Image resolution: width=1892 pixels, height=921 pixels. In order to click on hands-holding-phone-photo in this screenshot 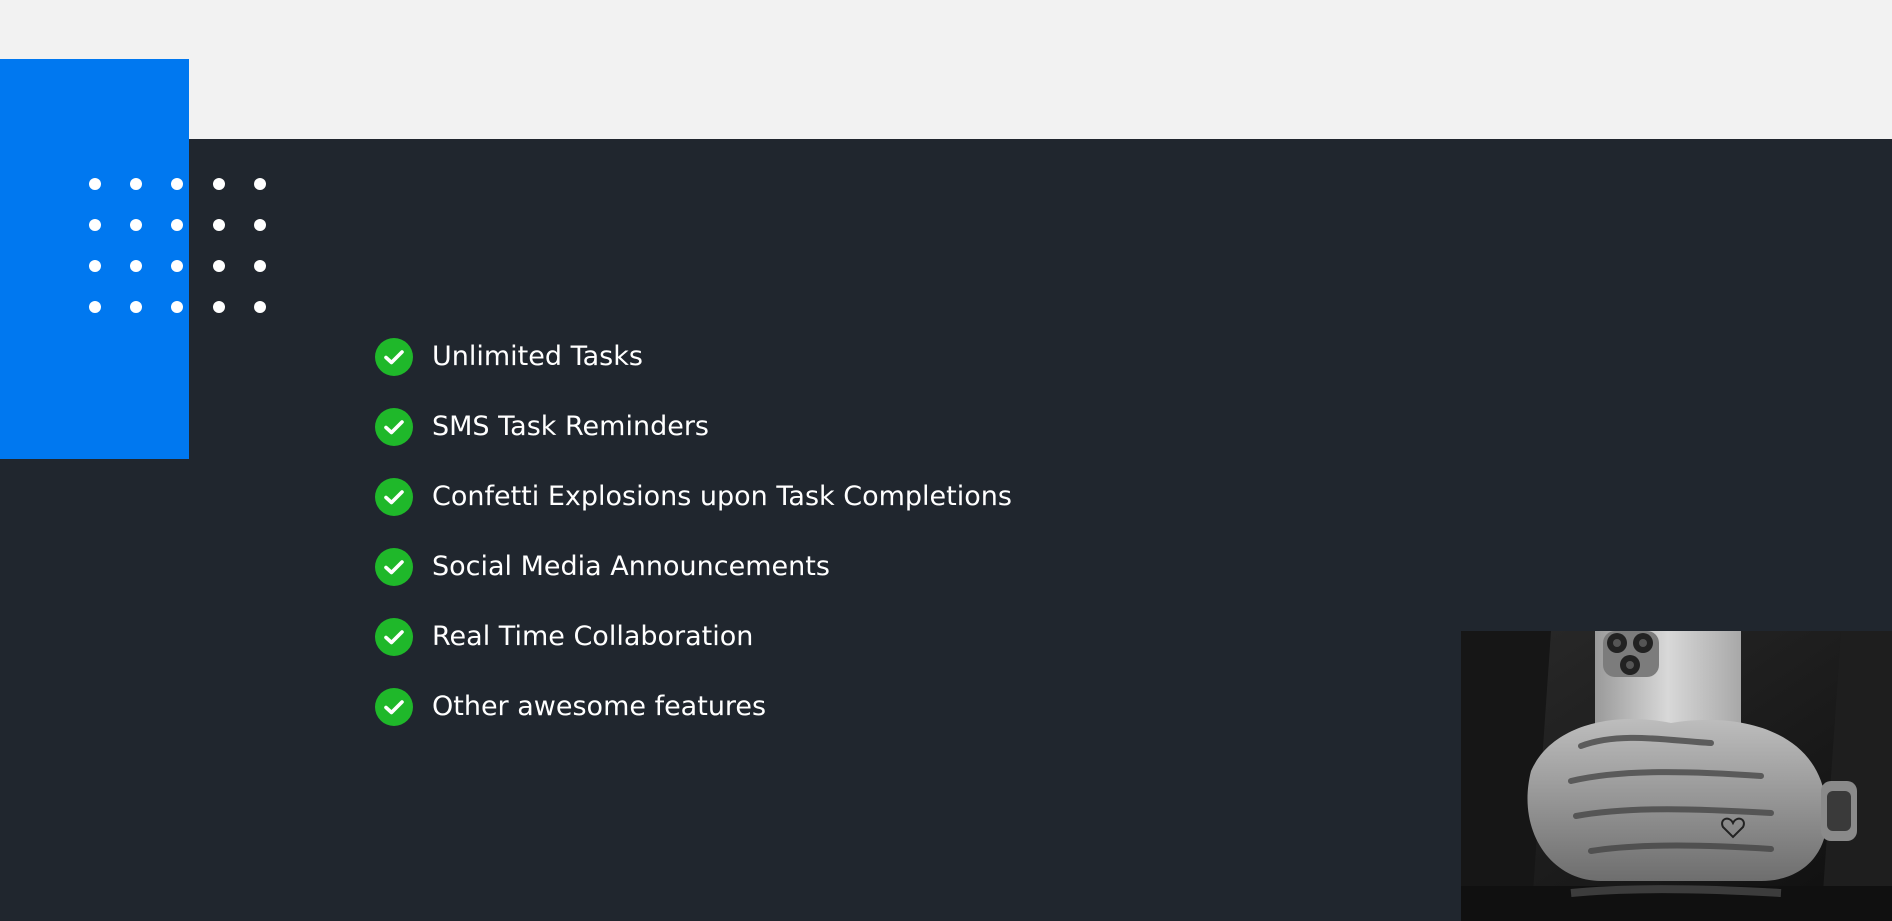, I will do `click(1676, 776)`.